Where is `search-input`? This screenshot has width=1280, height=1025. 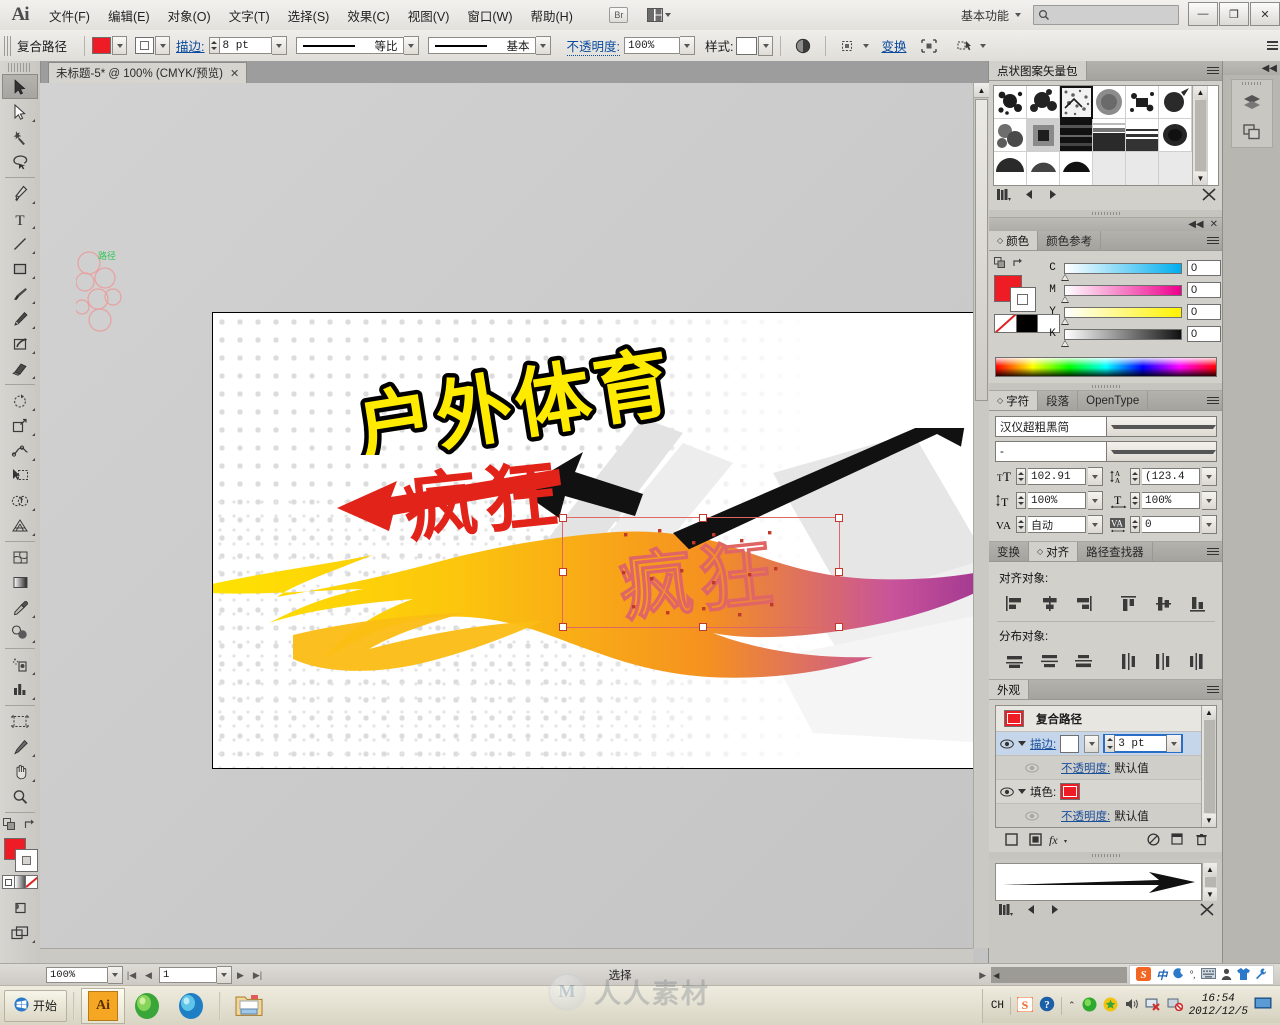 search-input is located at coordinates (1106, 15).